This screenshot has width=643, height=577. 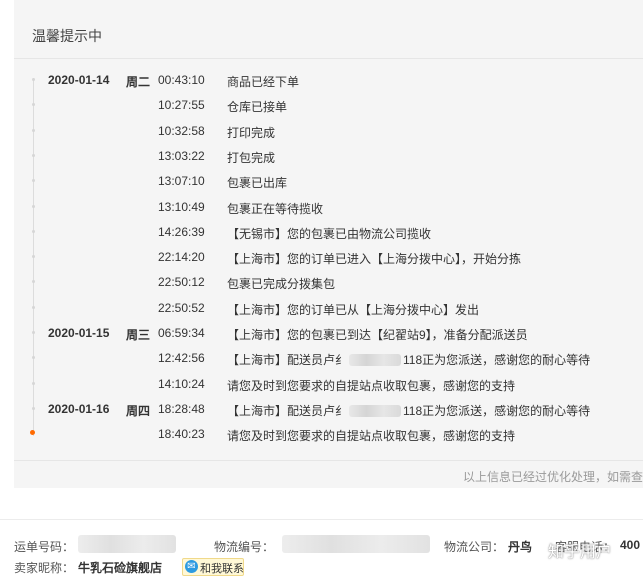 I want to click on event-description: 商品已经下单, so click(x=263, y=81).